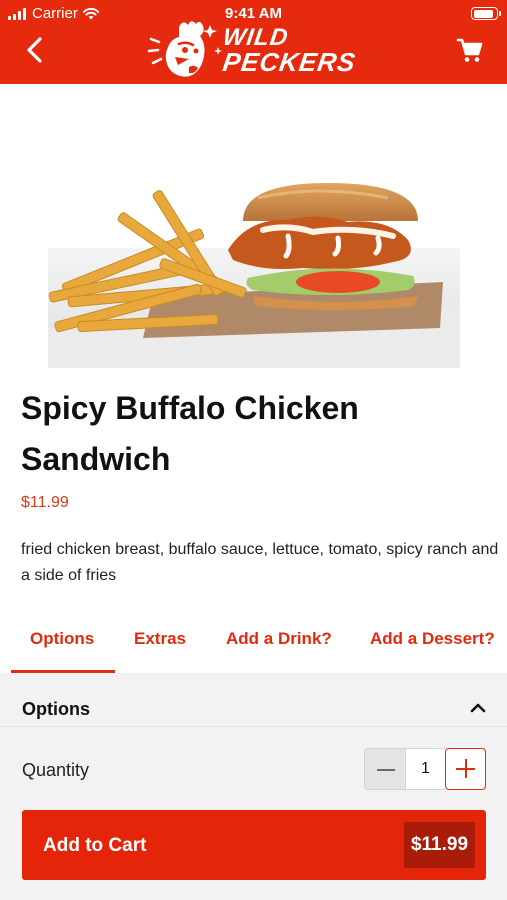 The width and height of the screenshot is (507, 900). Describe the element at coordinates (289, 62) in the screenshot. I see `logo-wordmark-line2: PECKERS` at that location.